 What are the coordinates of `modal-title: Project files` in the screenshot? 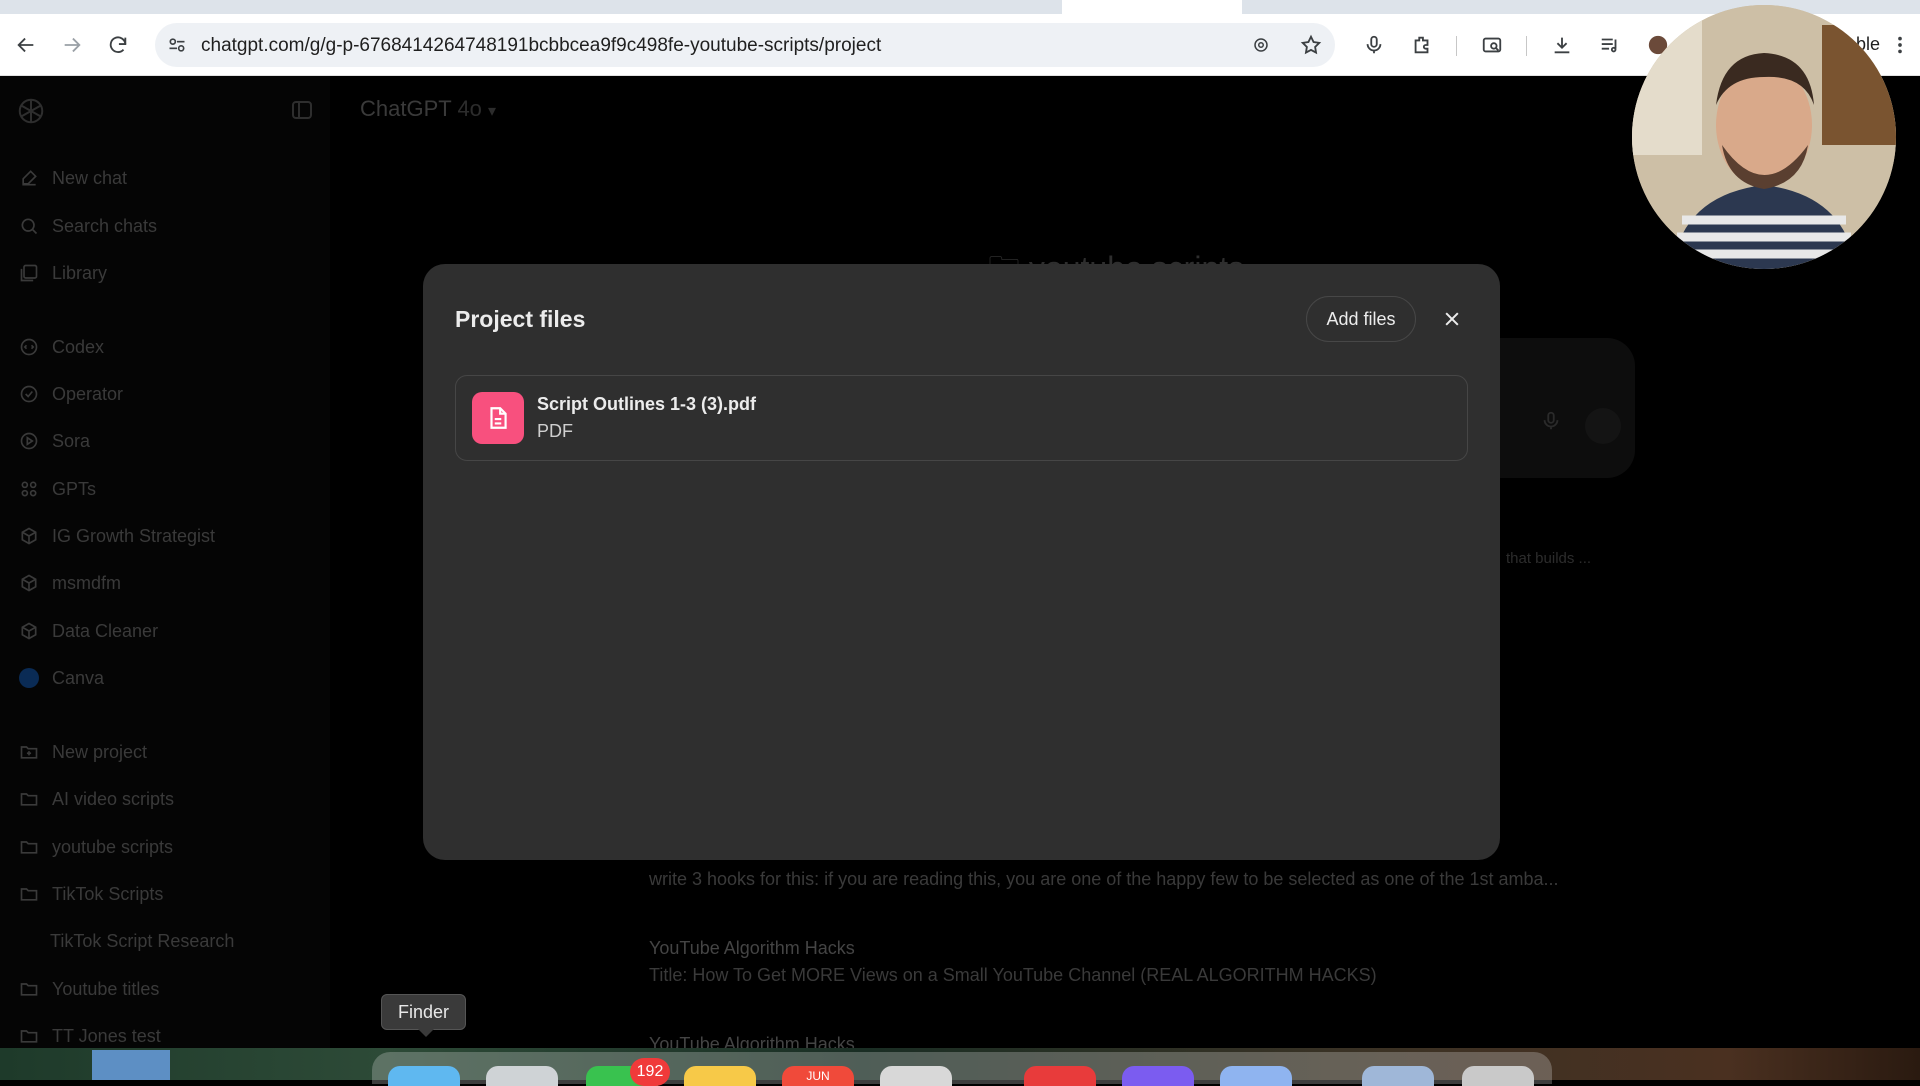 It's located at (520, 319).